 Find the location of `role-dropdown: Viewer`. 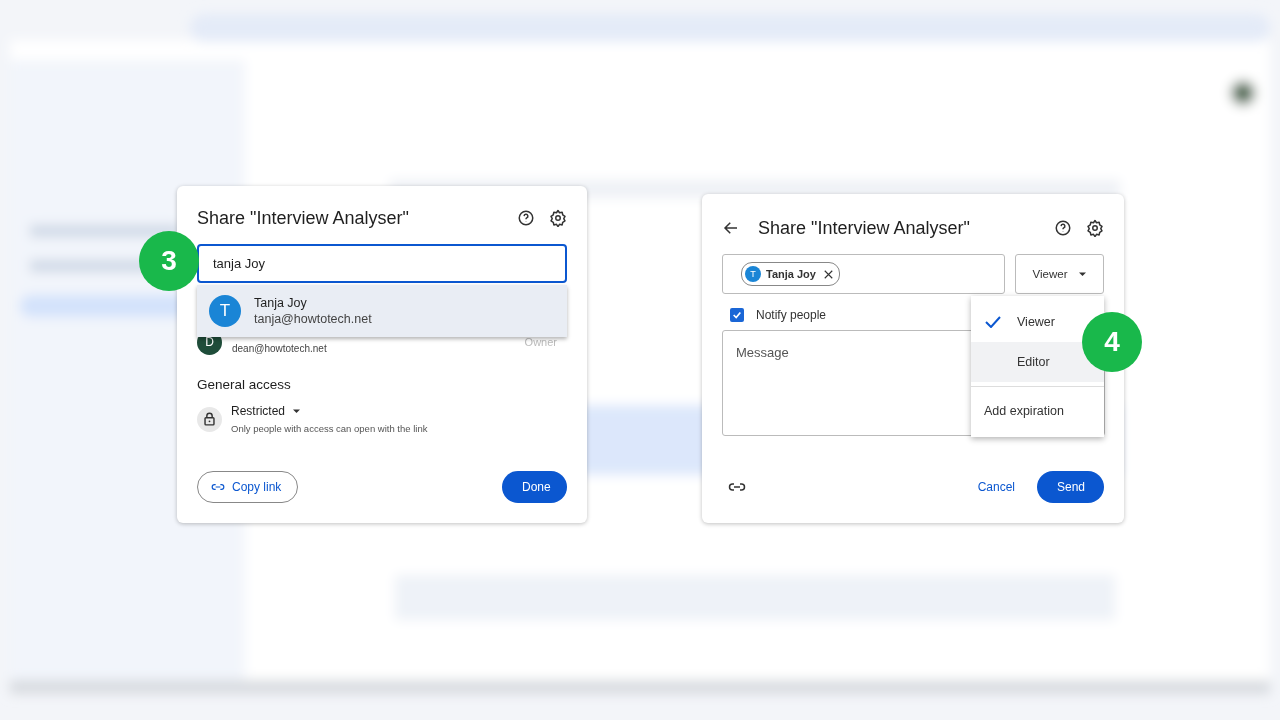

role-dropdown: Viewer is located at coordinates (1059, 274).